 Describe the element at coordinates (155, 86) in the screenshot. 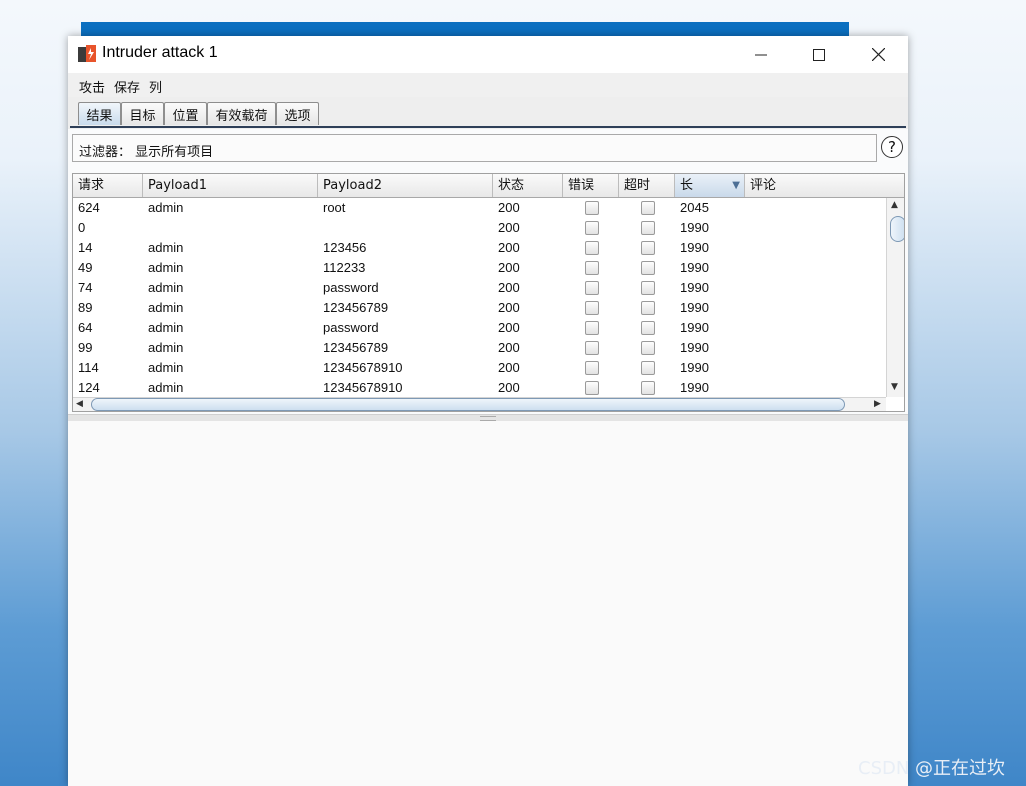

I see `menu-columns: 列` at that location.